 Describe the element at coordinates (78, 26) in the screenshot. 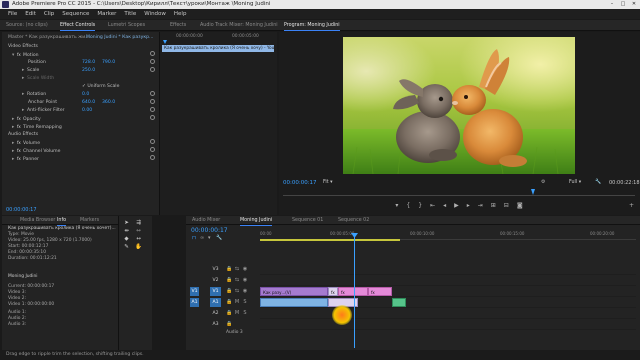

I see `tab-effect-controls: Effect Controls` at that location.